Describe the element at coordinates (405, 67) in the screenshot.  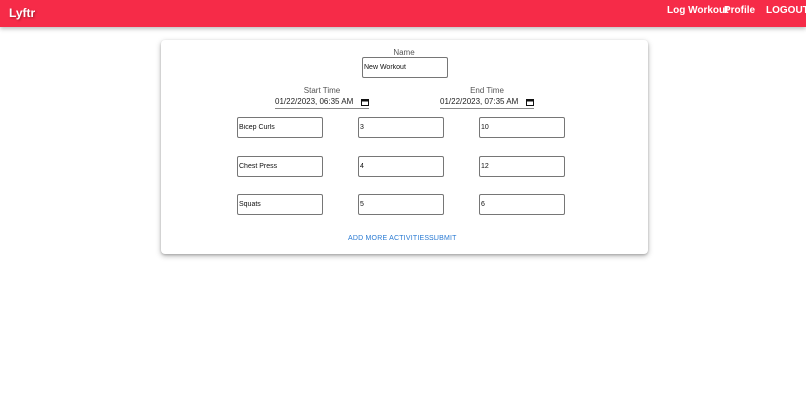
I see `workout-name-input` at that location.